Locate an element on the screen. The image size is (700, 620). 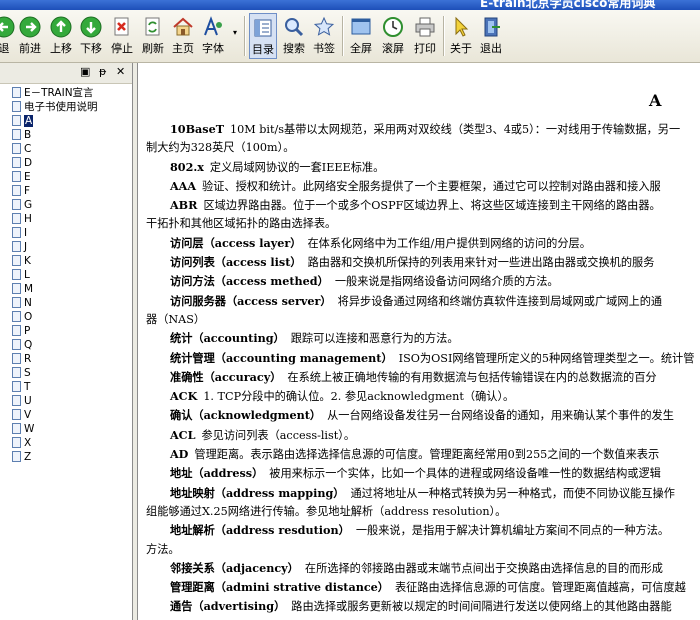
tree-item: I is located at coordinates (66, 233).